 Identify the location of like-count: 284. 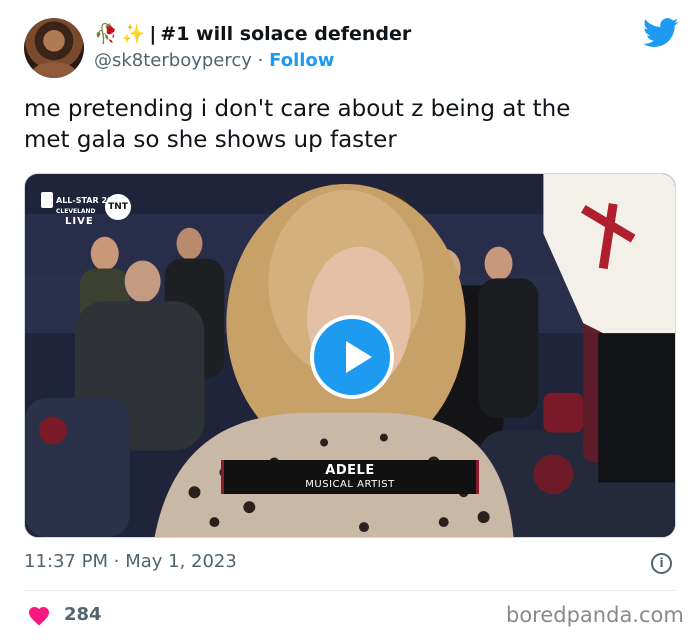
(83, 614).